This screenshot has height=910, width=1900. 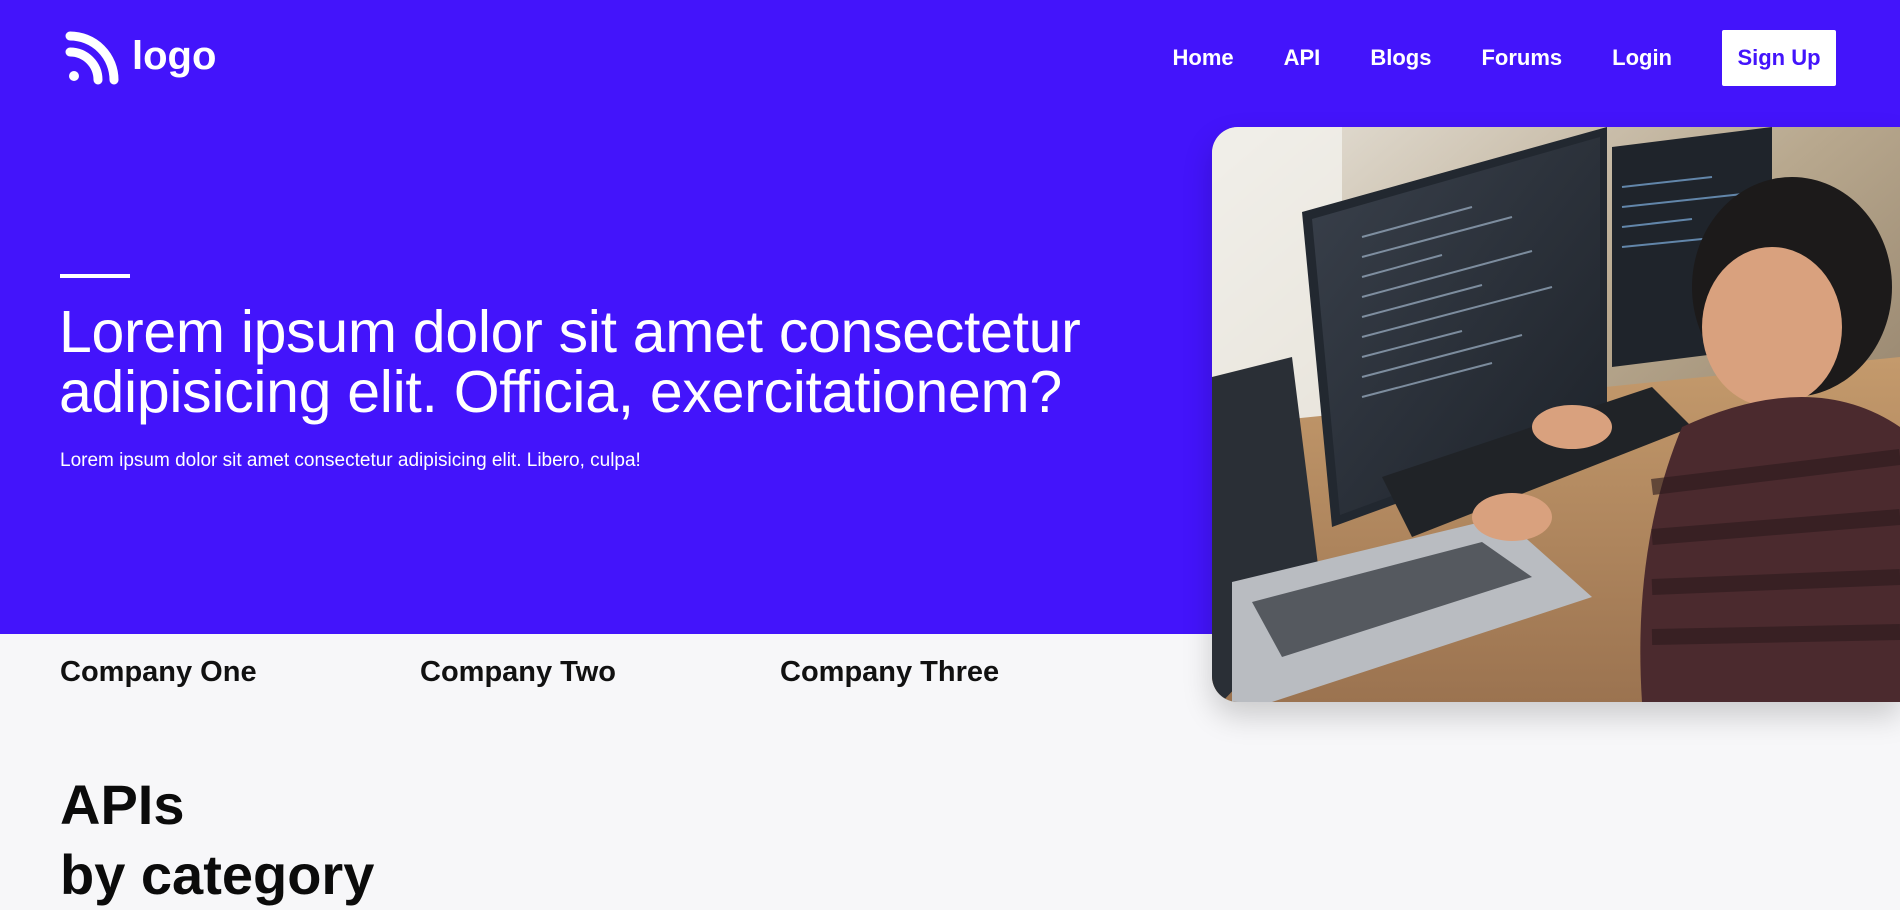 I want to click on company-name: Company One, so click(x=158, y=672).